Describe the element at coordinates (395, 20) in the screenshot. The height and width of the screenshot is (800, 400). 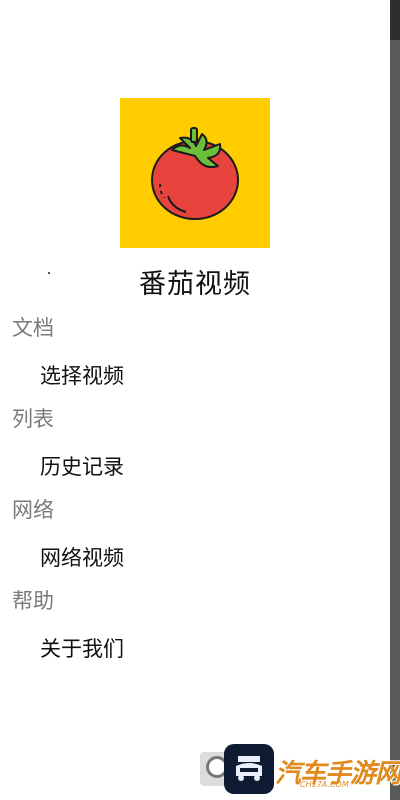
I see `edge-shade` at that location.